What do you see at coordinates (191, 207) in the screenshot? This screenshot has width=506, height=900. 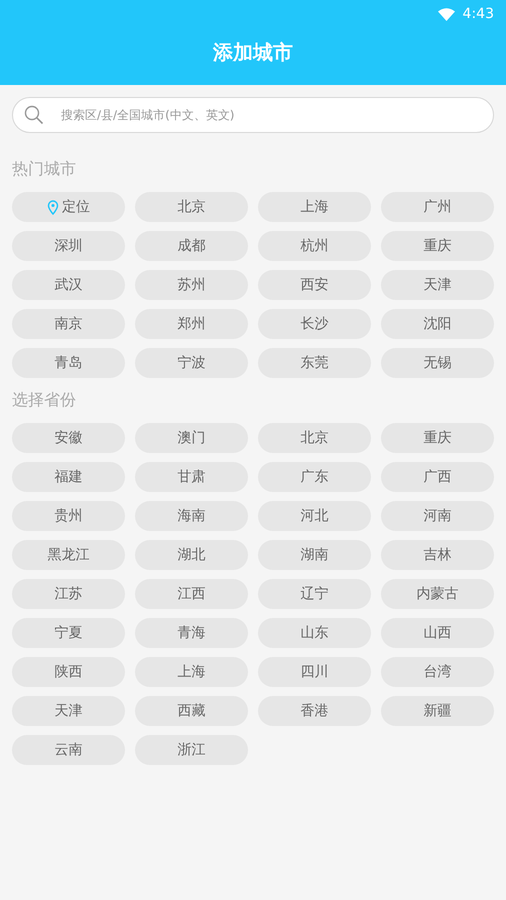 I see `city-button: 北京` at bounding box center [191, 207].